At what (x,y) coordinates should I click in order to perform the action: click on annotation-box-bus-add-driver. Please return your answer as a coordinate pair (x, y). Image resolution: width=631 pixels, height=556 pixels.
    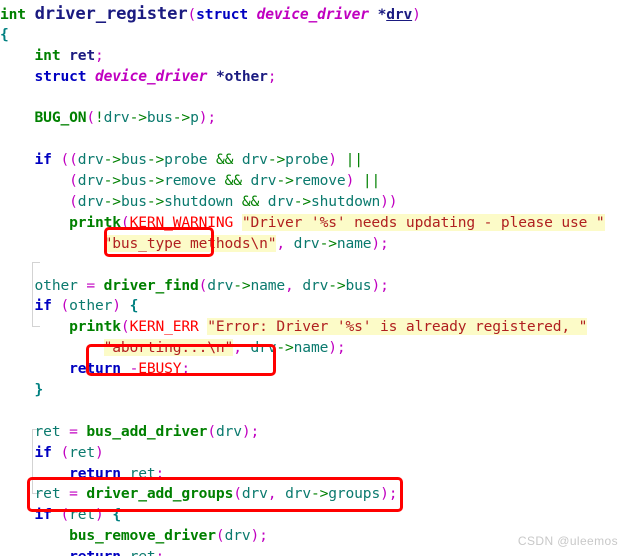
    Looking at the image, I should click on (181, 360).